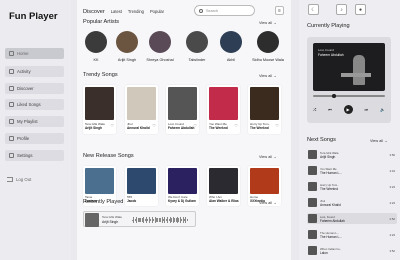 The width and height of the screenshot is (400, 260). I want to click on song-card: Tera Ishk Wala Arijit Singh ♡, so click(99, 109).